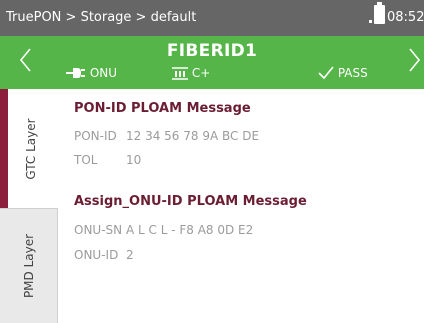  I want to click on pon-id-value: 12 34 56 78 9A BC DE, so click(193, 136).